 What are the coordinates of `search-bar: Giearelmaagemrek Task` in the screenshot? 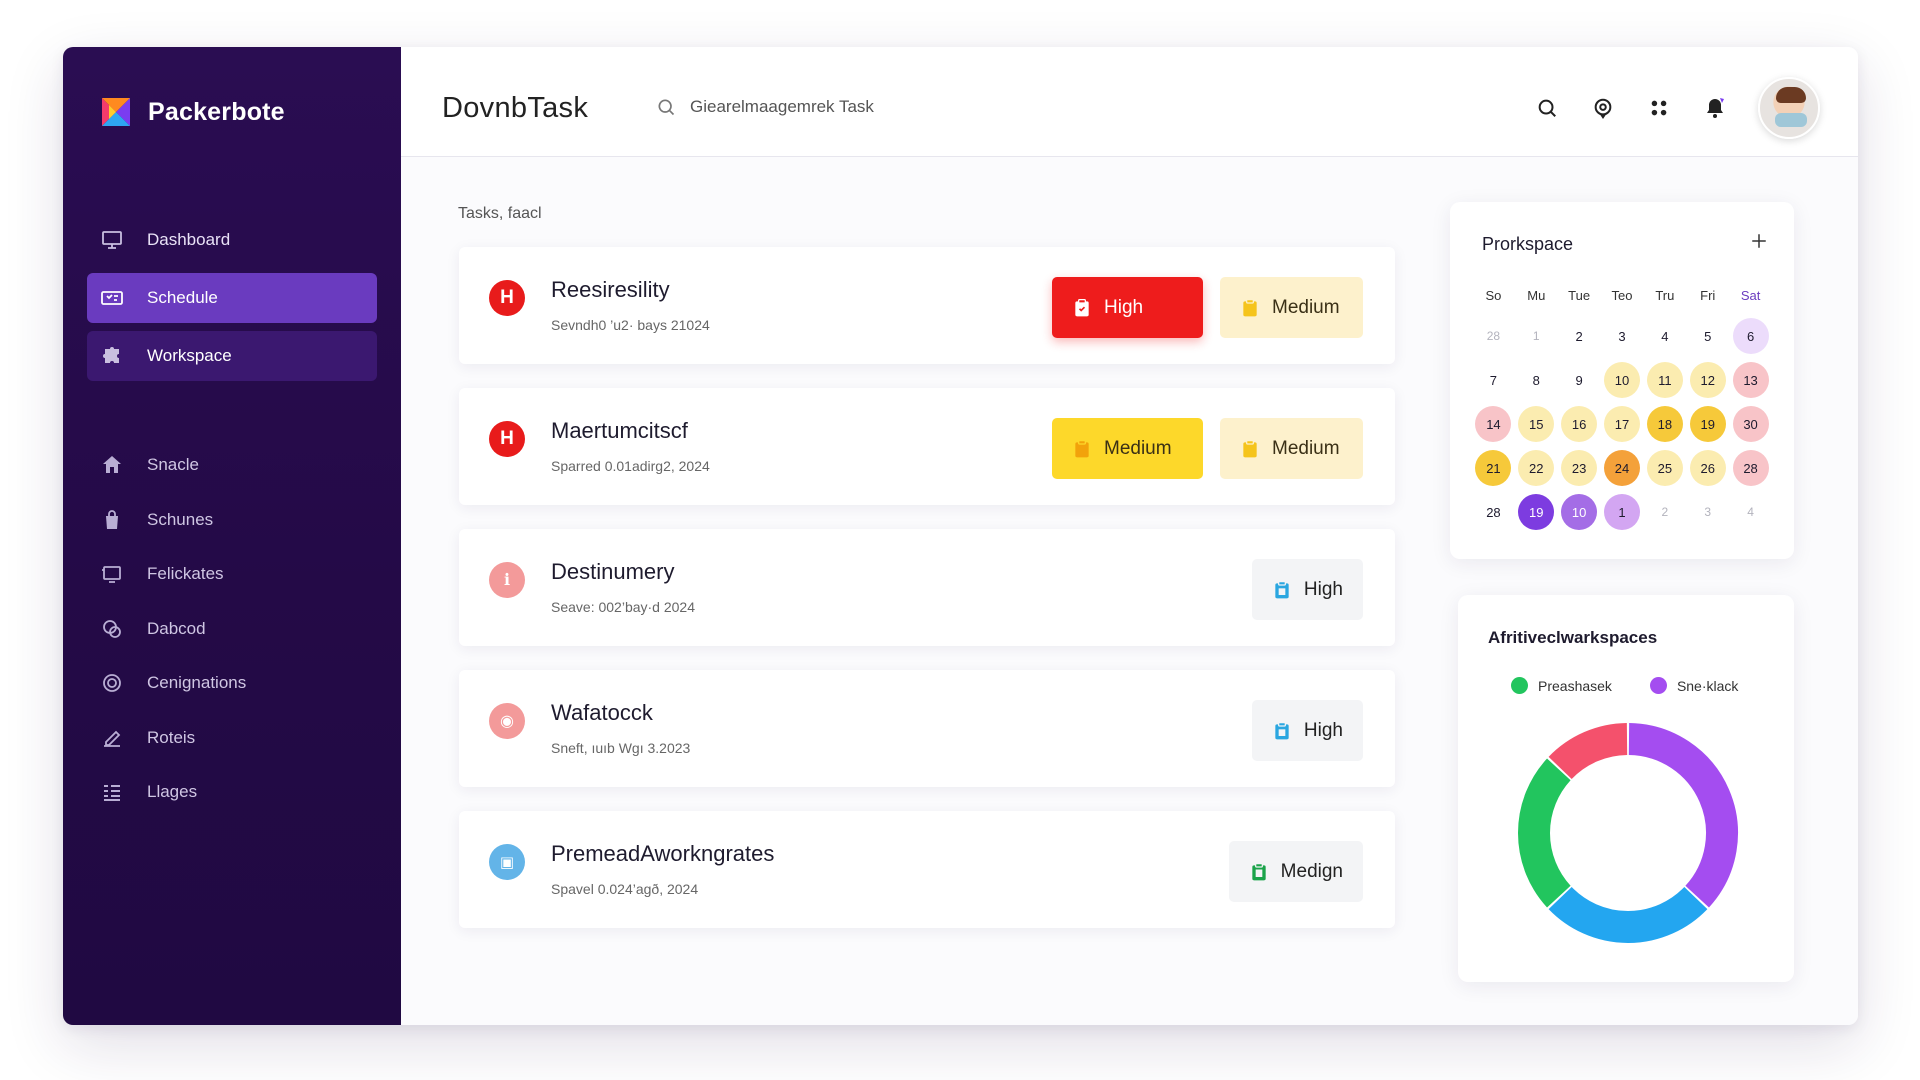 It's located at (765, 107).